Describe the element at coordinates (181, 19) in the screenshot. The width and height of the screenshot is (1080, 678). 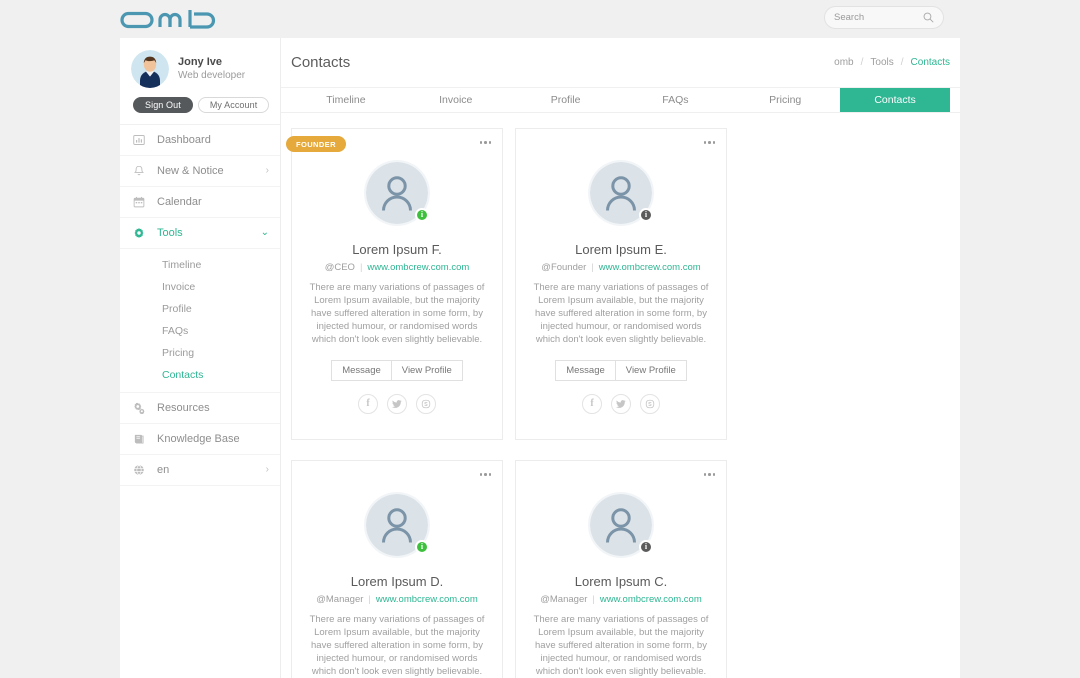
I see `app-logo` at that location.